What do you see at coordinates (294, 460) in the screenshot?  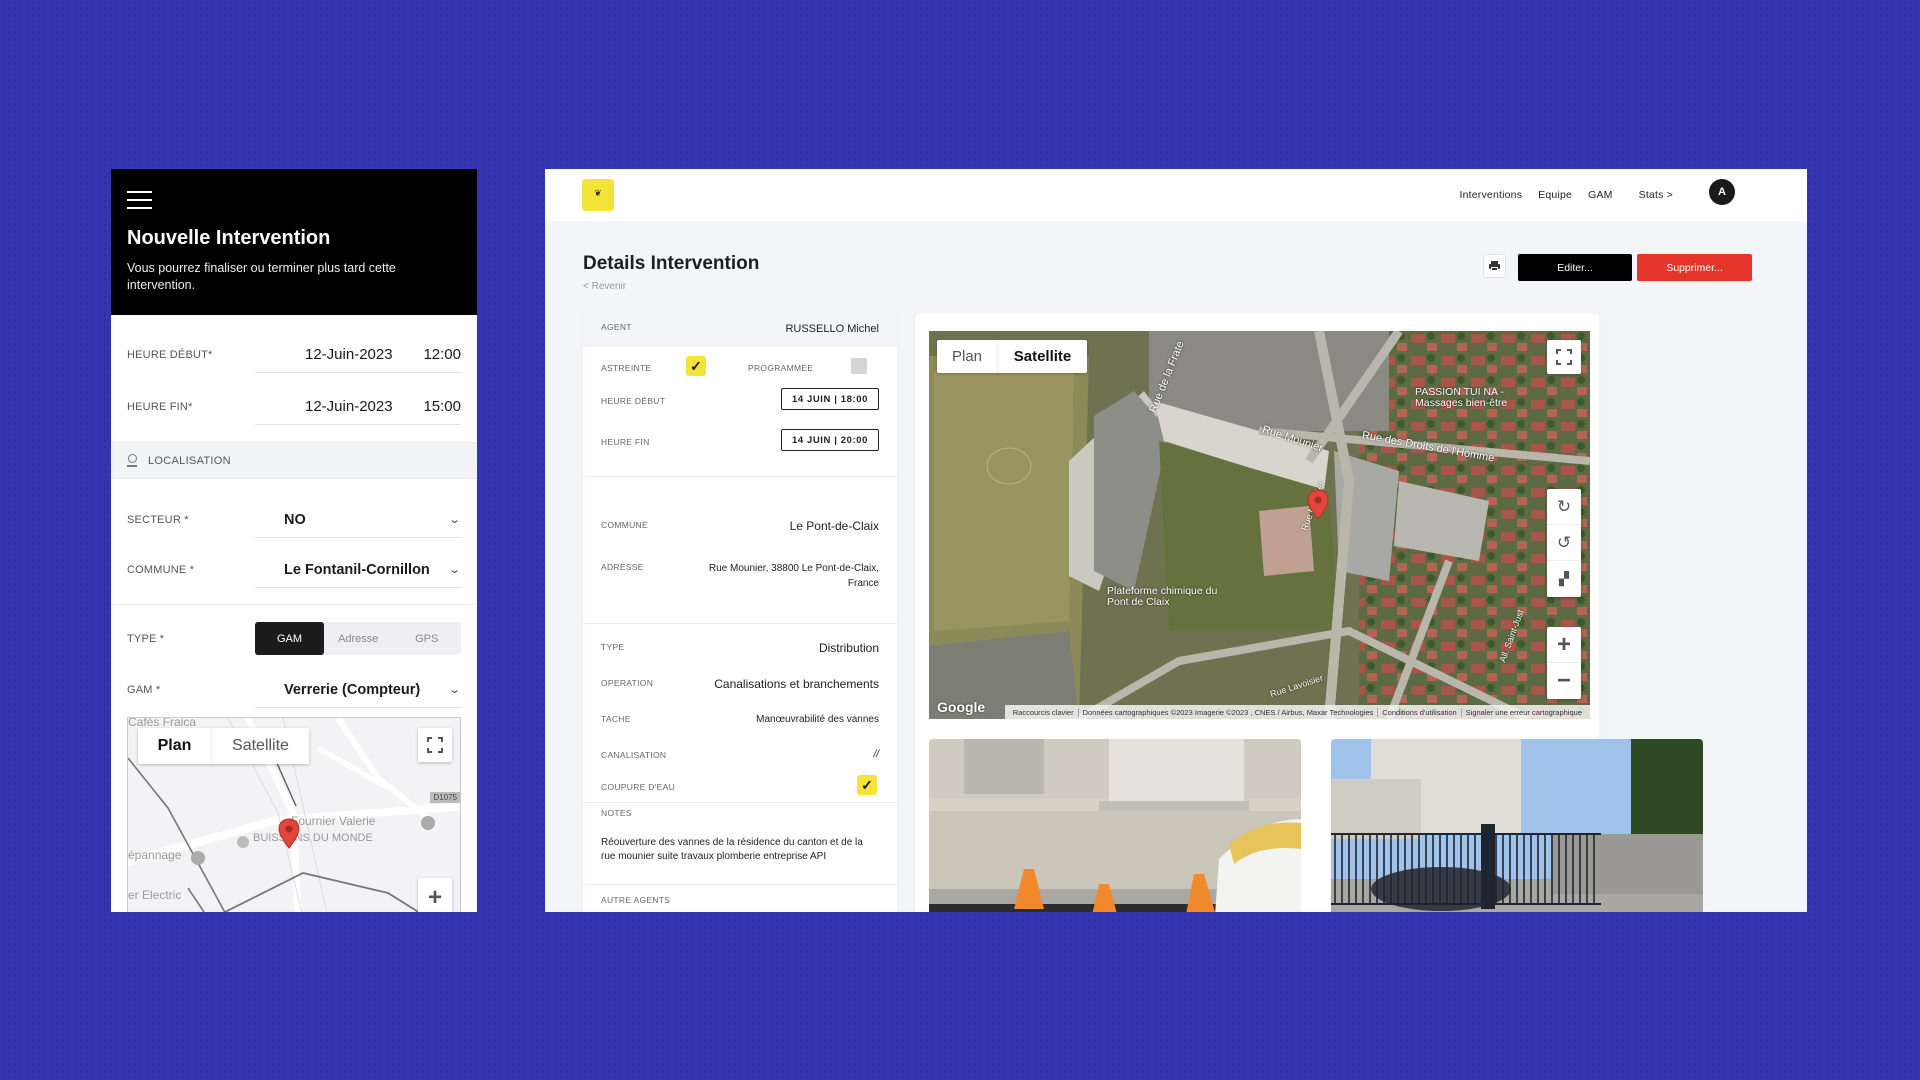 I see `localisation-section-header: LOCALISATION` at bounding box center [294, 460].